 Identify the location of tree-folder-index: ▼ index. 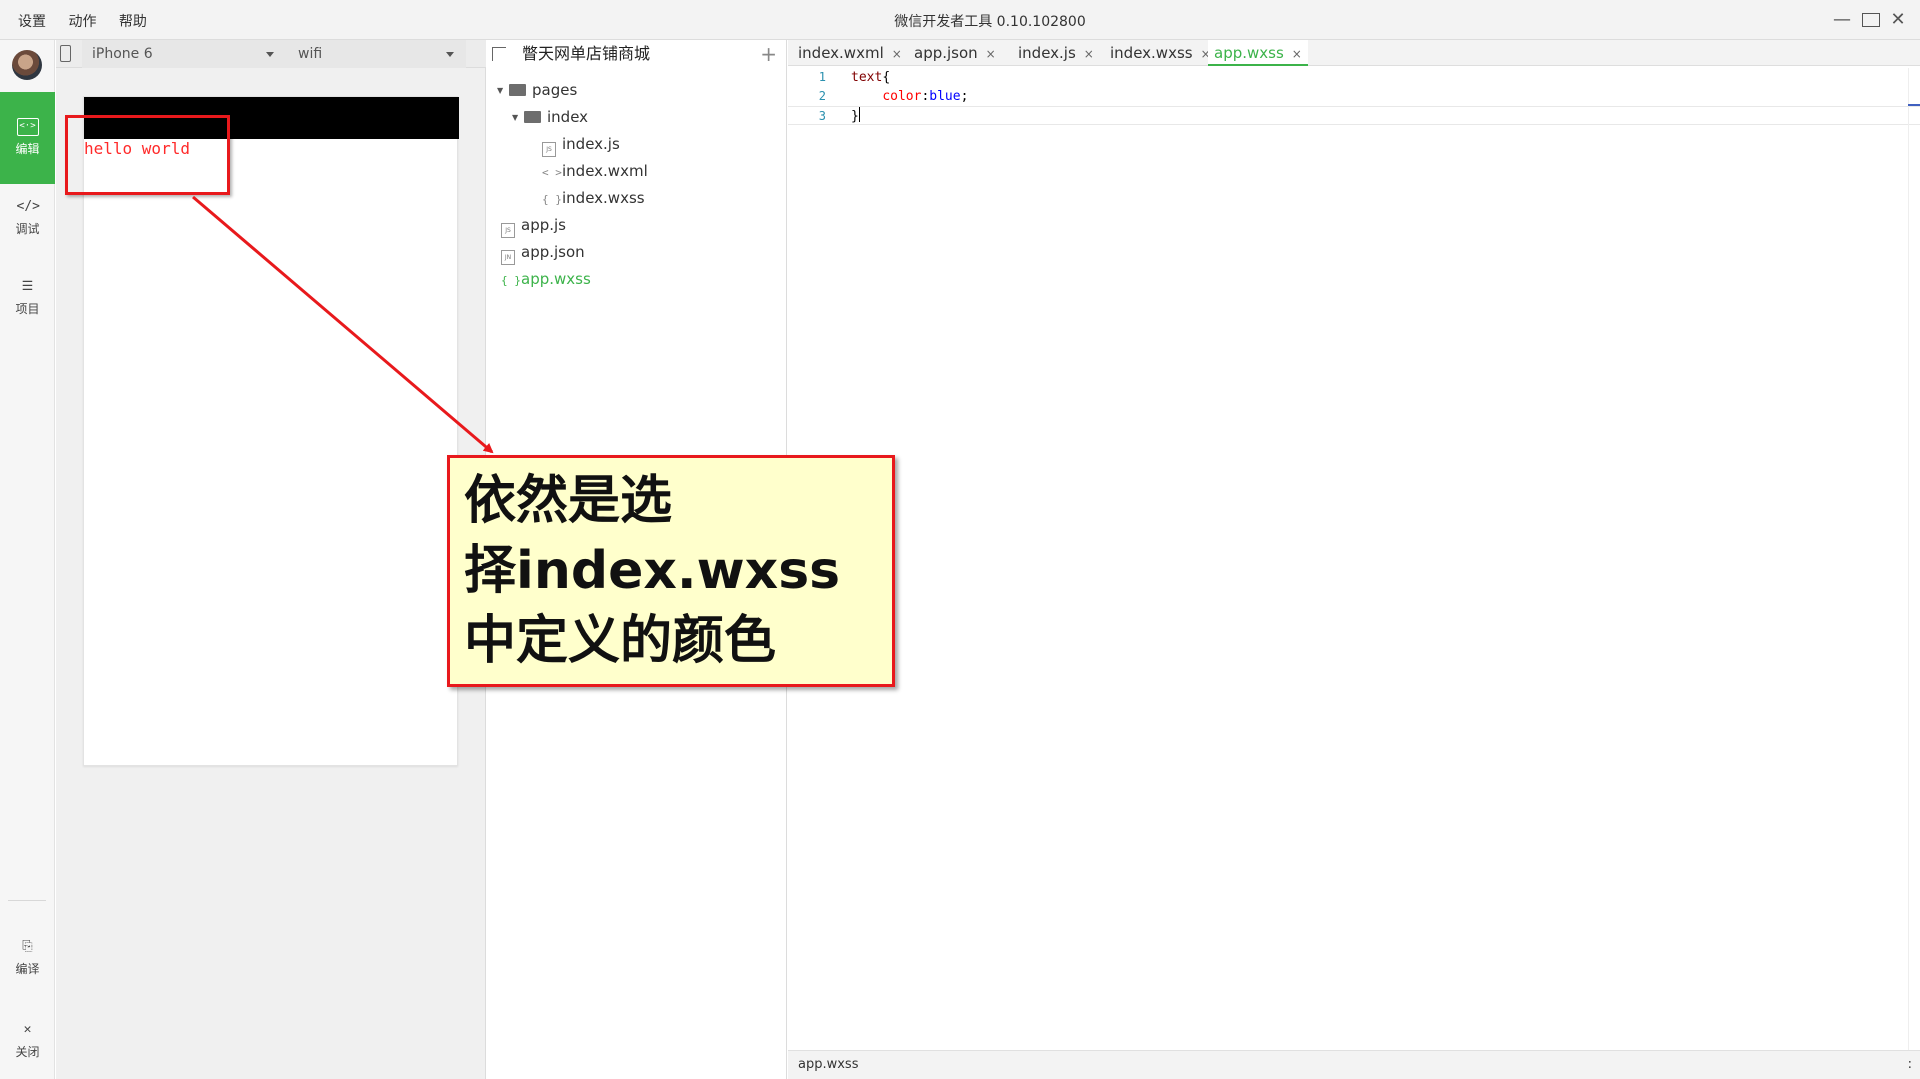
(550, 117).